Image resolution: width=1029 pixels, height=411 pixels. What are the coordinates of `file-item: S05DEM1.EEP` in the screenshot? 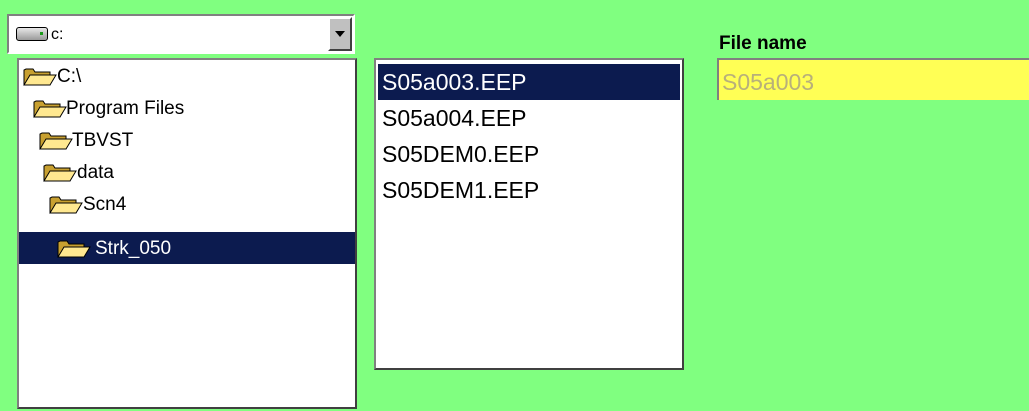 It's located at (529, 190).